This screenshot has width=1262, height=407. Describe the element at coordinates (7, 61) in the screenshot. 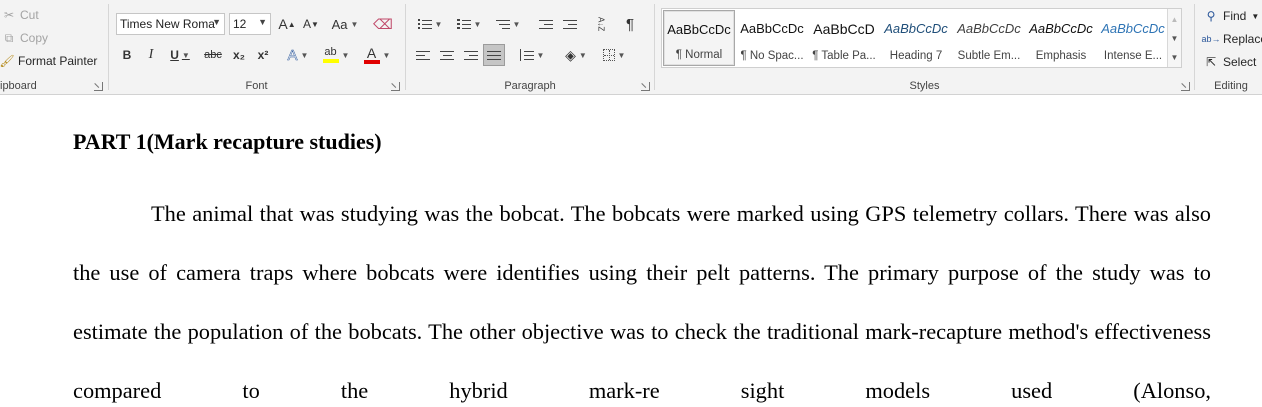

I see `paintbrush-icon: 🖌` at that location.